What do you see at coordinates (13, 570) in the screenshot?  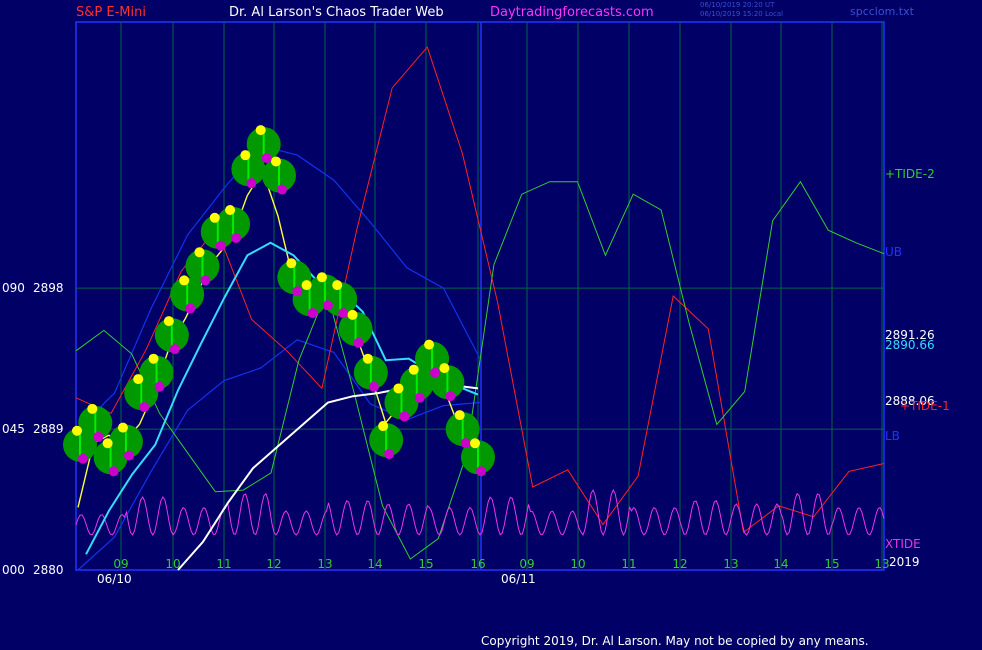 I see `y-tick-left: 000` at bounding box center [13, 570].